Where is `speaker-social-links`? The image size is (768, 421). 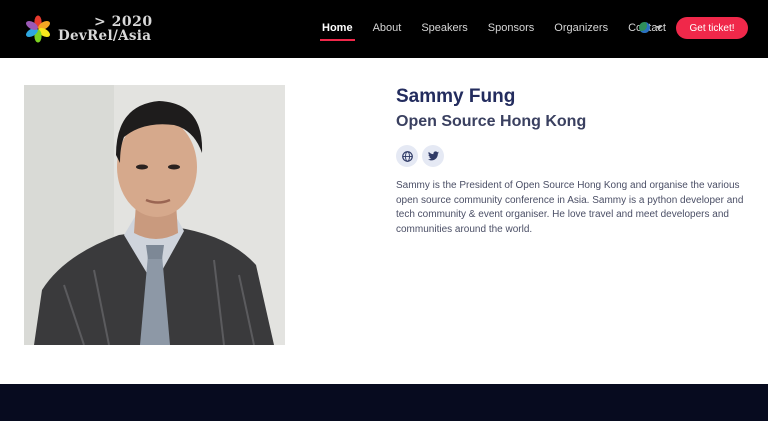 speaker-social-links is located at coordinates (422, 156).